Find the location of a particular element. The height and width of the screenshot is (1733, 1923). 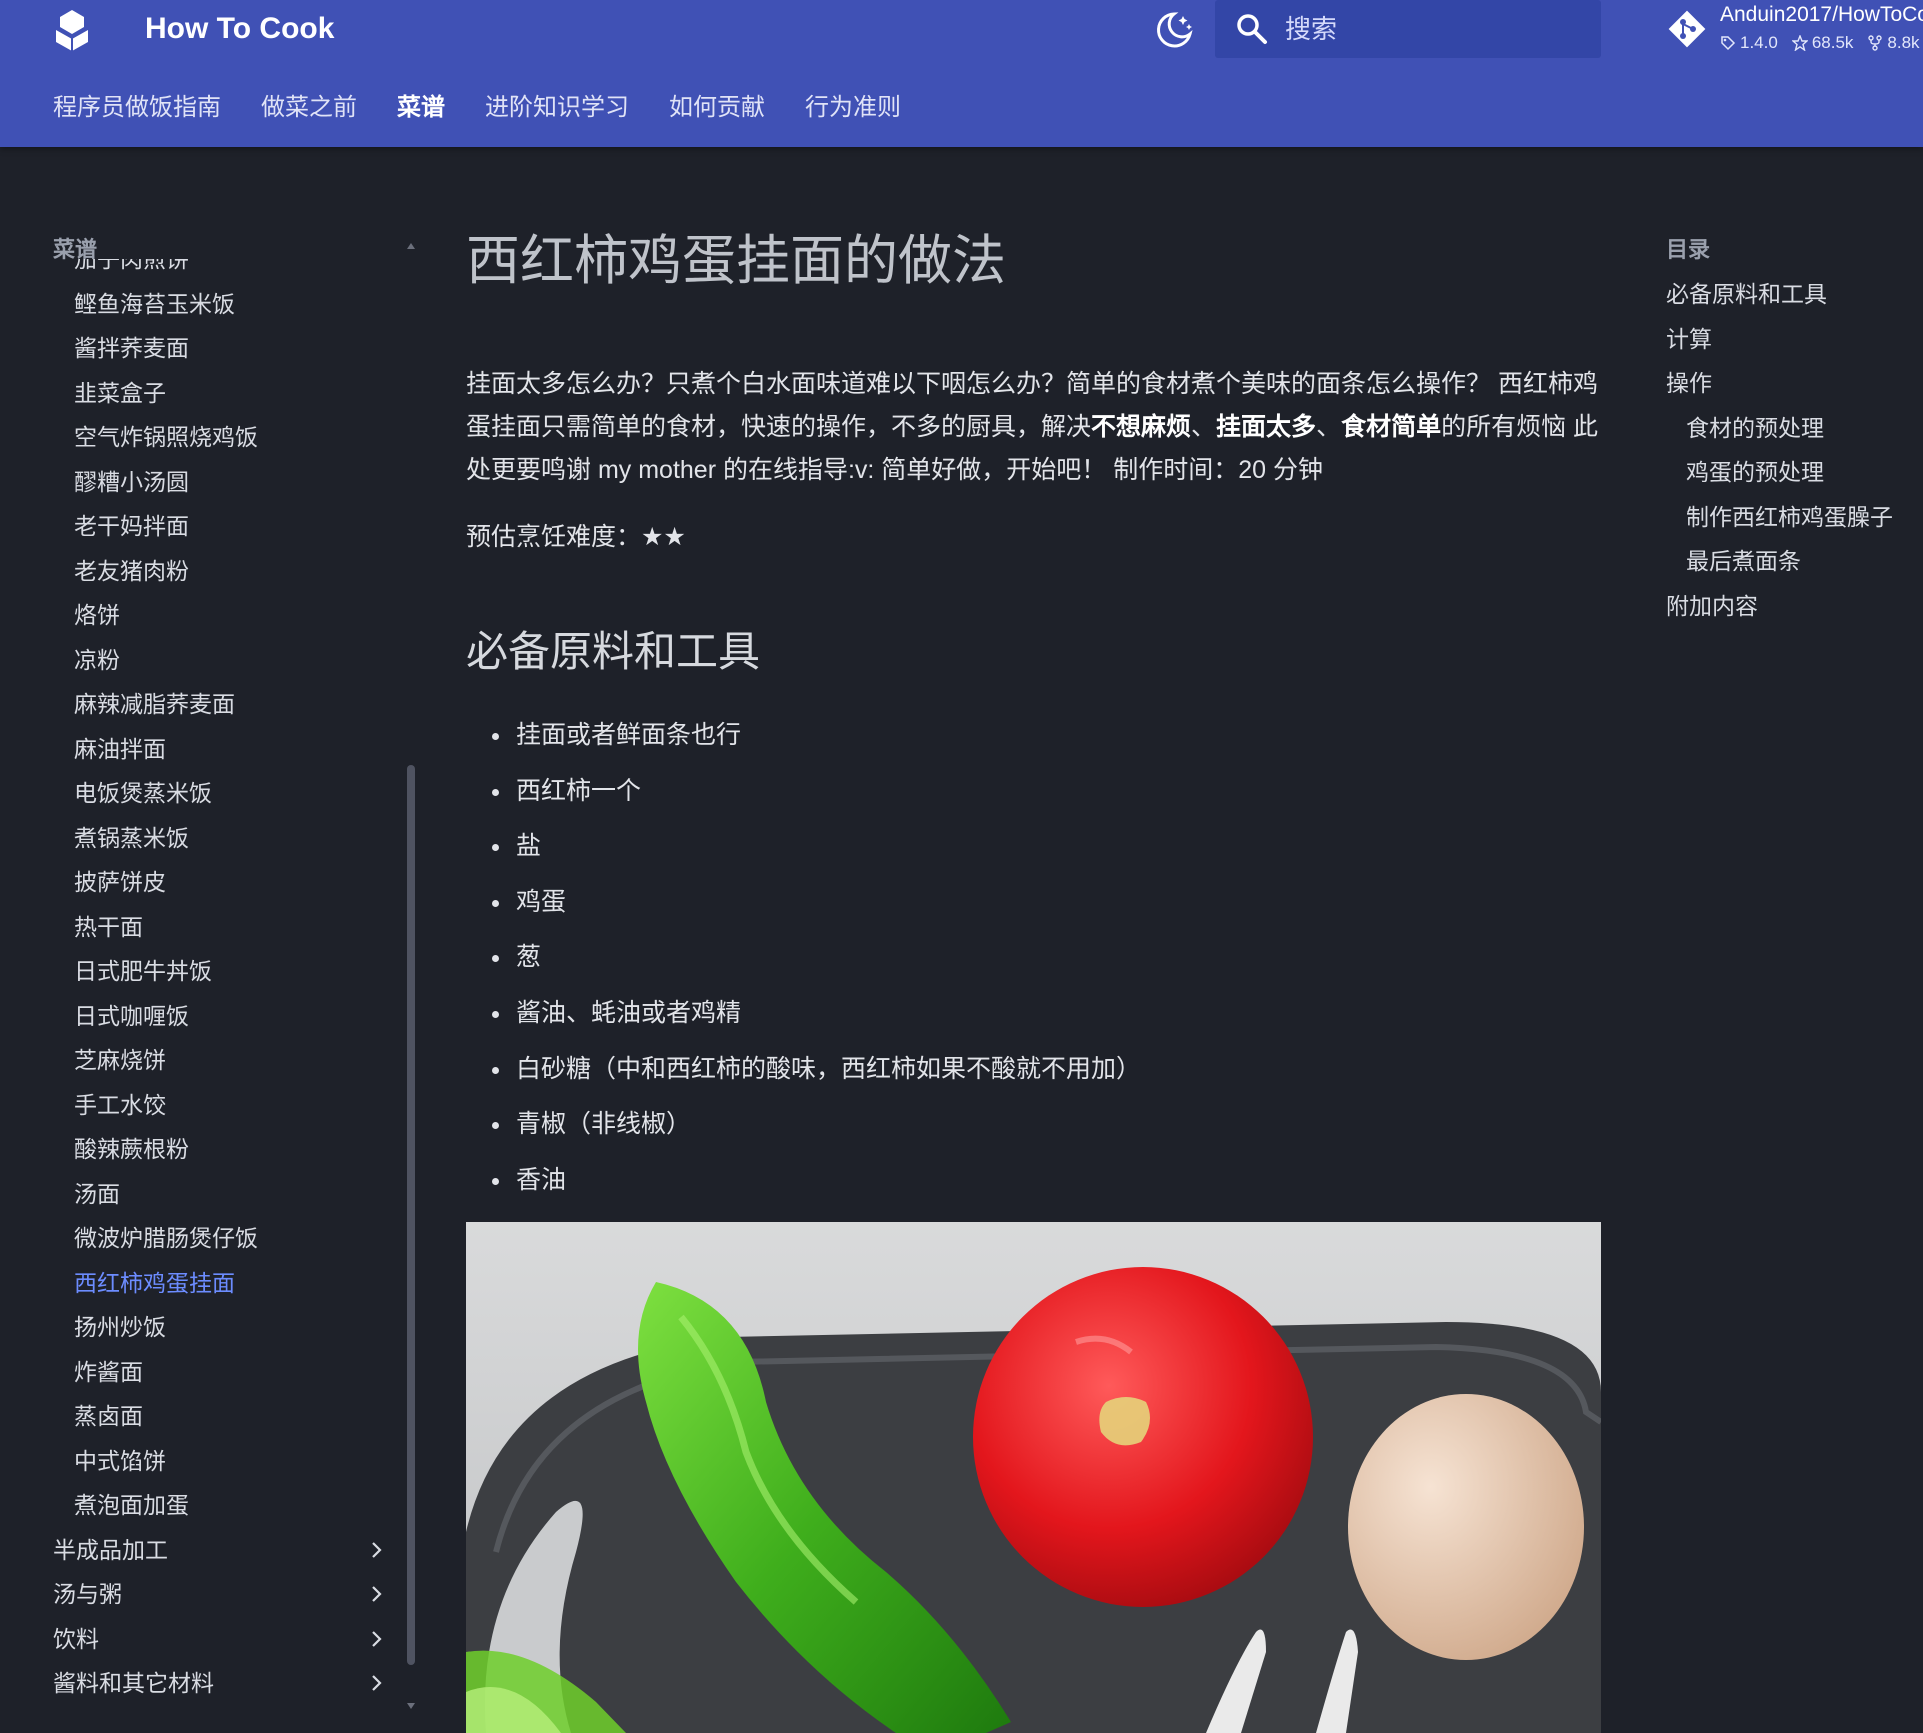

sidebar-item: 空气炸锅照烧鸡饭 is located at coordinates (200, 437).